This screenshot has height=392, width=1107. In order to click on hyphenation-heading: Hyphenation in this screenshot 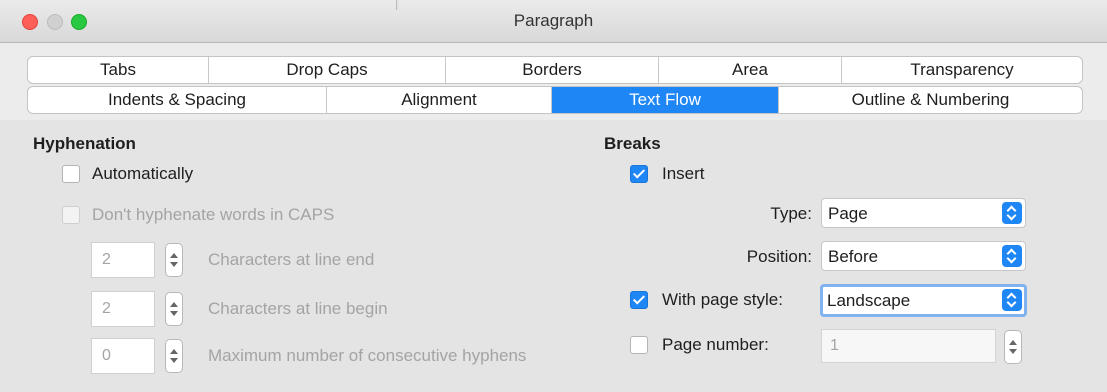, I will do `click(84, 143)`.